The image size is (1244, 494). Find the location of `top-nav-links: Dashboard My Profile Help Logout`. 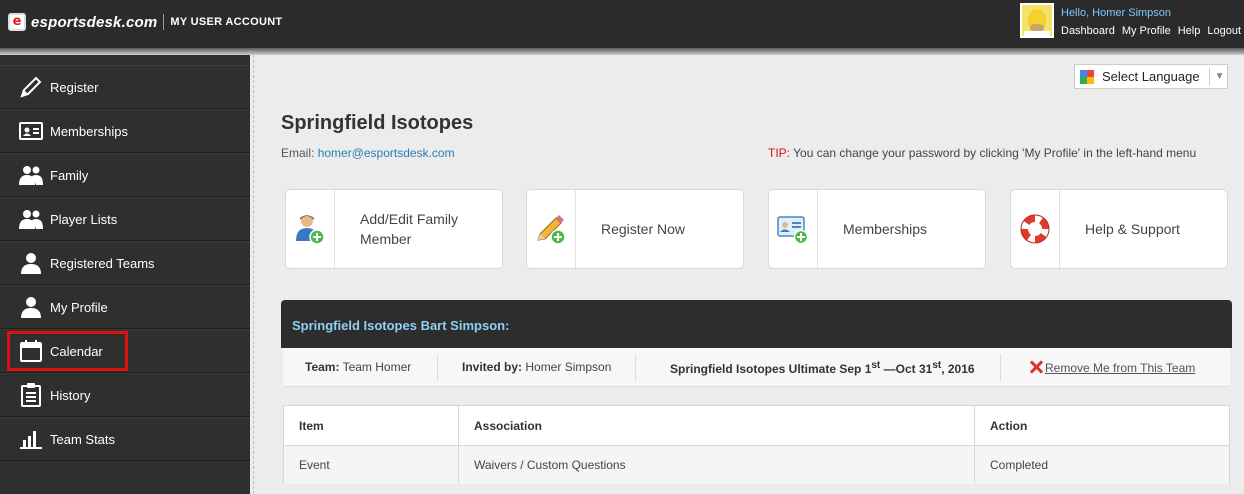

top-nav-links: Dashboard My Profile Help Logout is located at coordinates (1151, 31).